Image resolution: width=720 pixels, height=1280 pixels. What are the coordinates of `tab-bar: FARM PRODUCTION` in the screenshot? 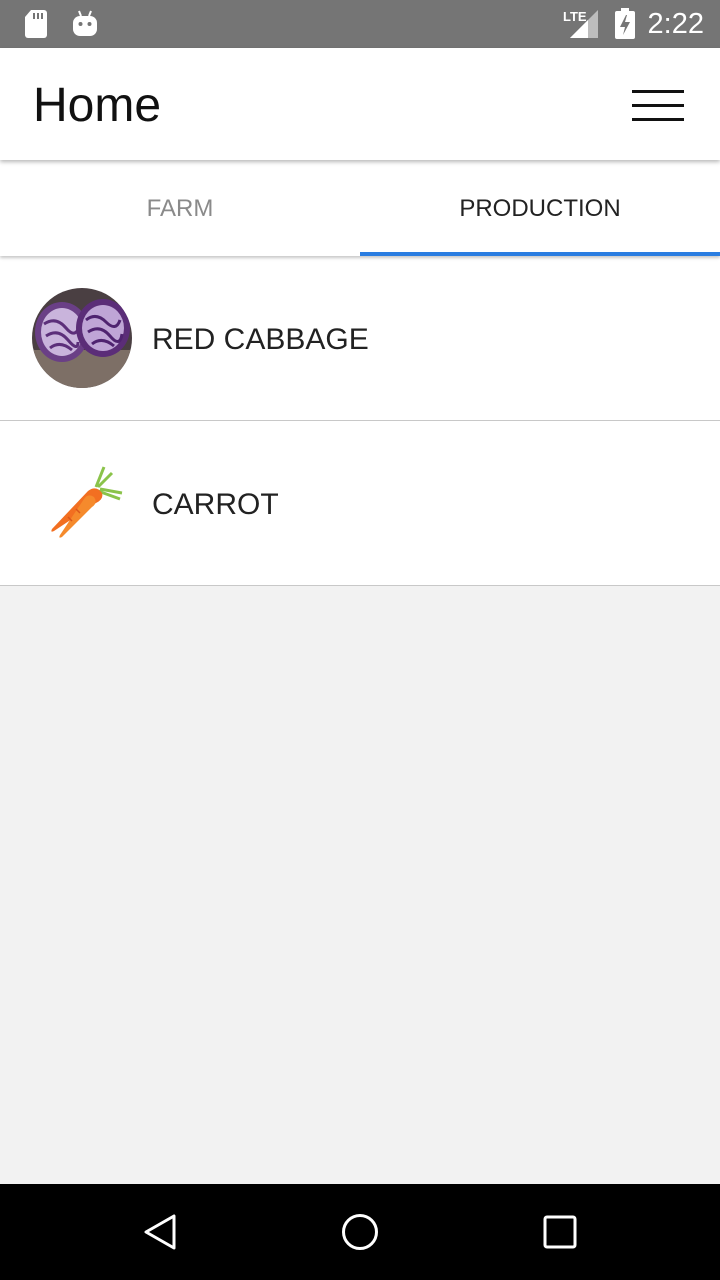 It's located at (360, 208).